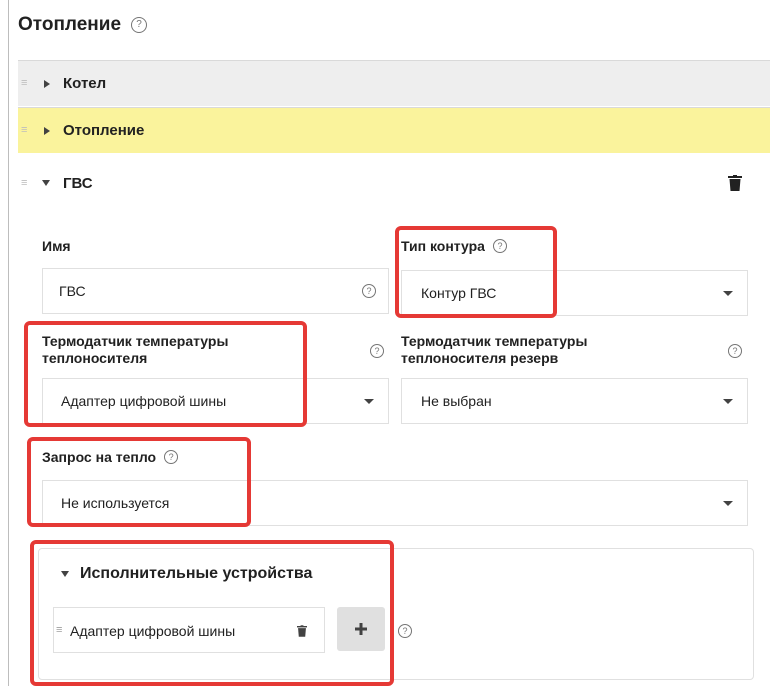  Describe the element at coordinates (165, 374) in the screenshot. I see `annotation-box-sensor` at that location.